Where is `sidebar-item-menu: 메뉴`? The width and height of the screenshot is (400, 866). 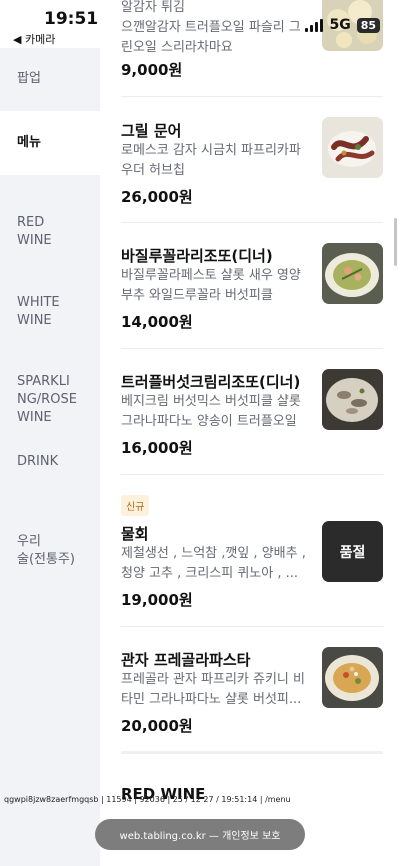 sidebar-item-menu: 메뉴 is located at coordinates (50, 143).